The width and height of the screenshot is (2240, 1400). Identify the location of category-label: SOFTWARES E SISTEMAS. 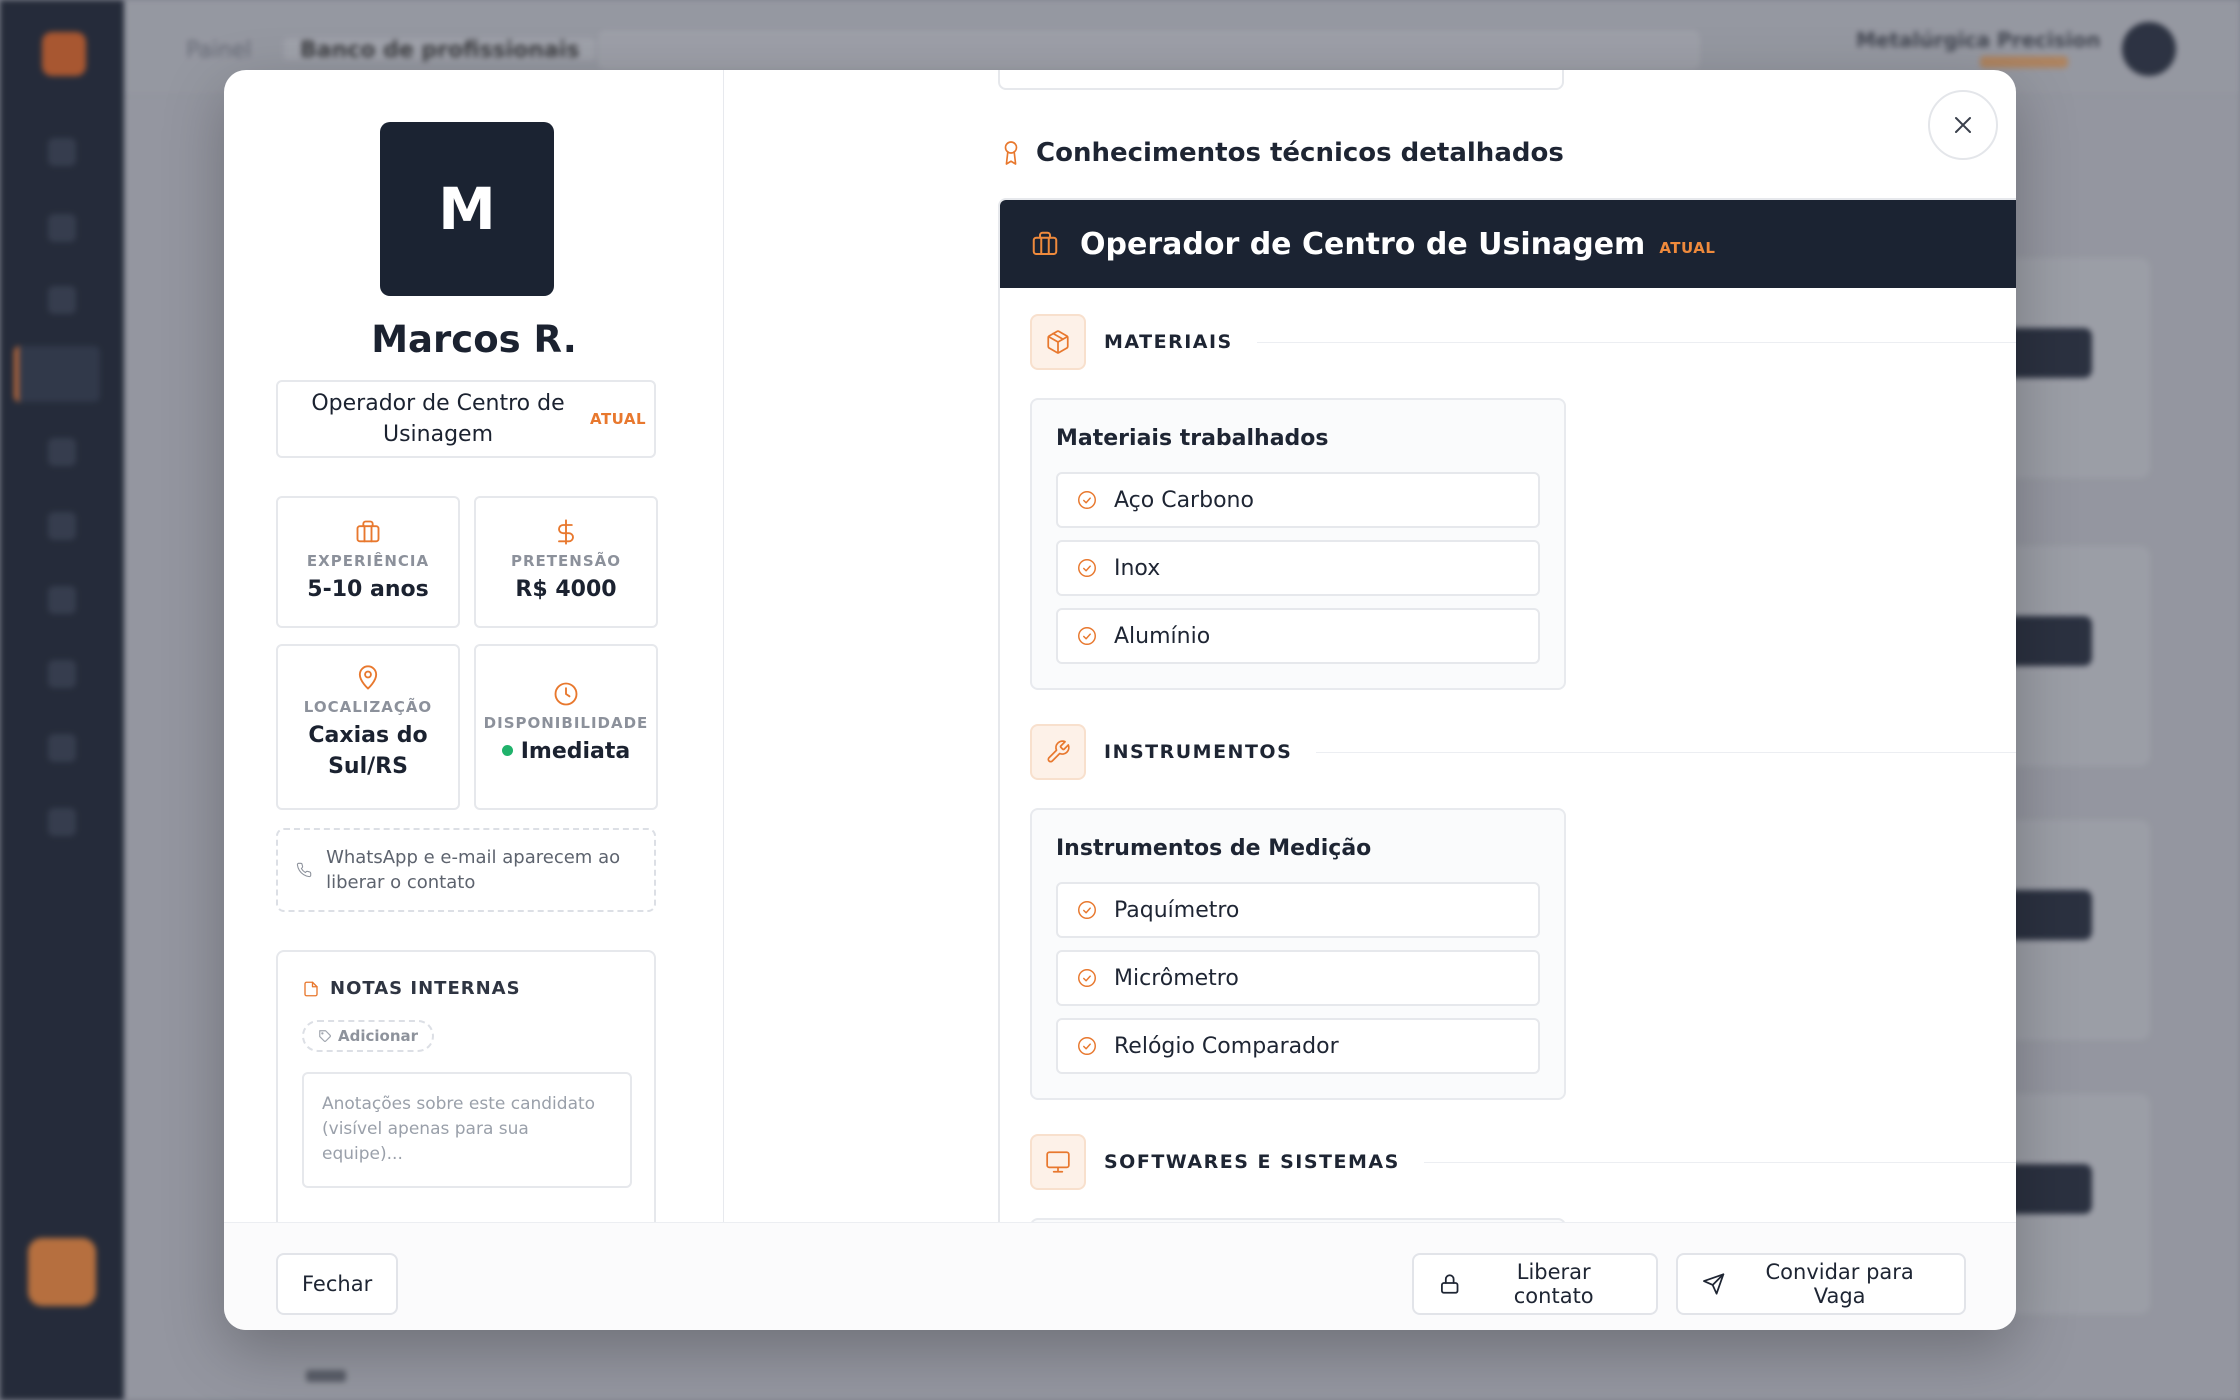
(1252, 1162).